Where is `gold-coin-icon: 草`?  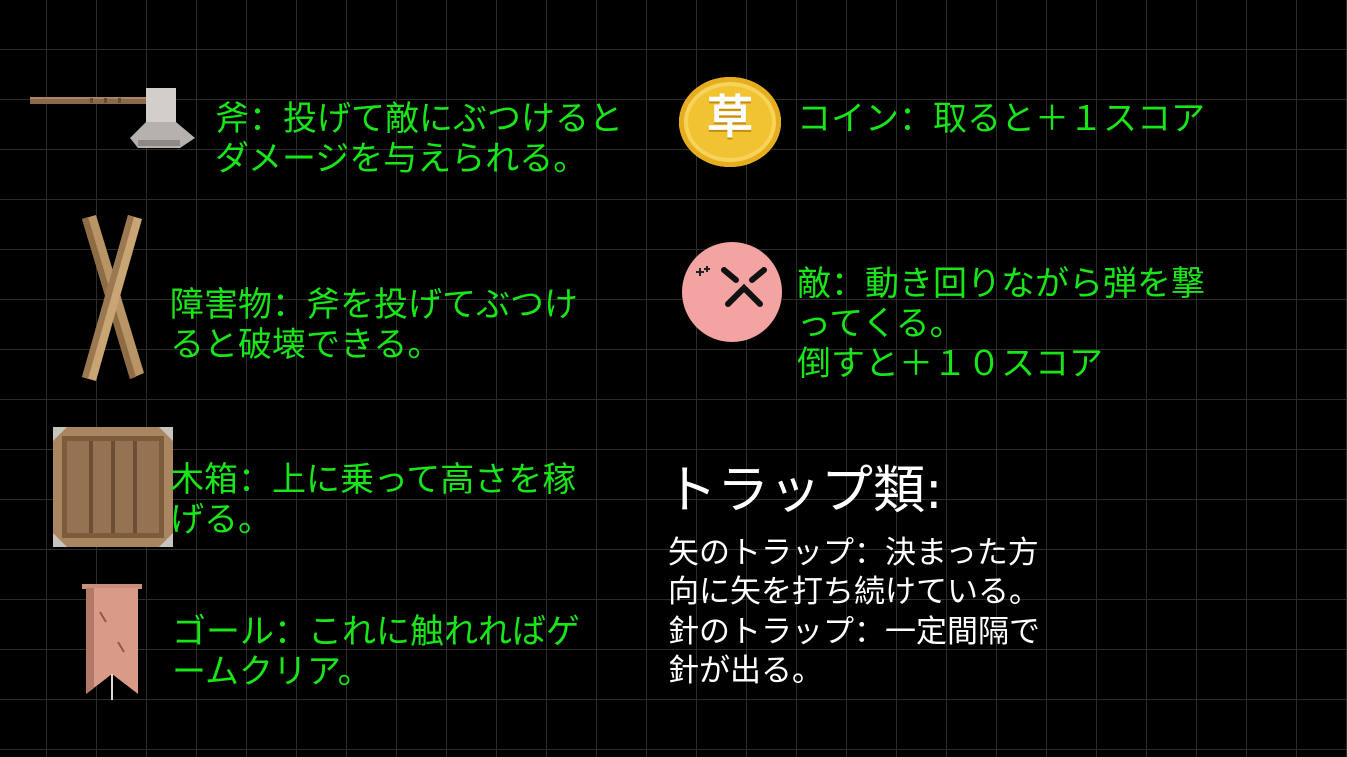 gold-coin-icon: 草 is located at coordinates (730, 122).